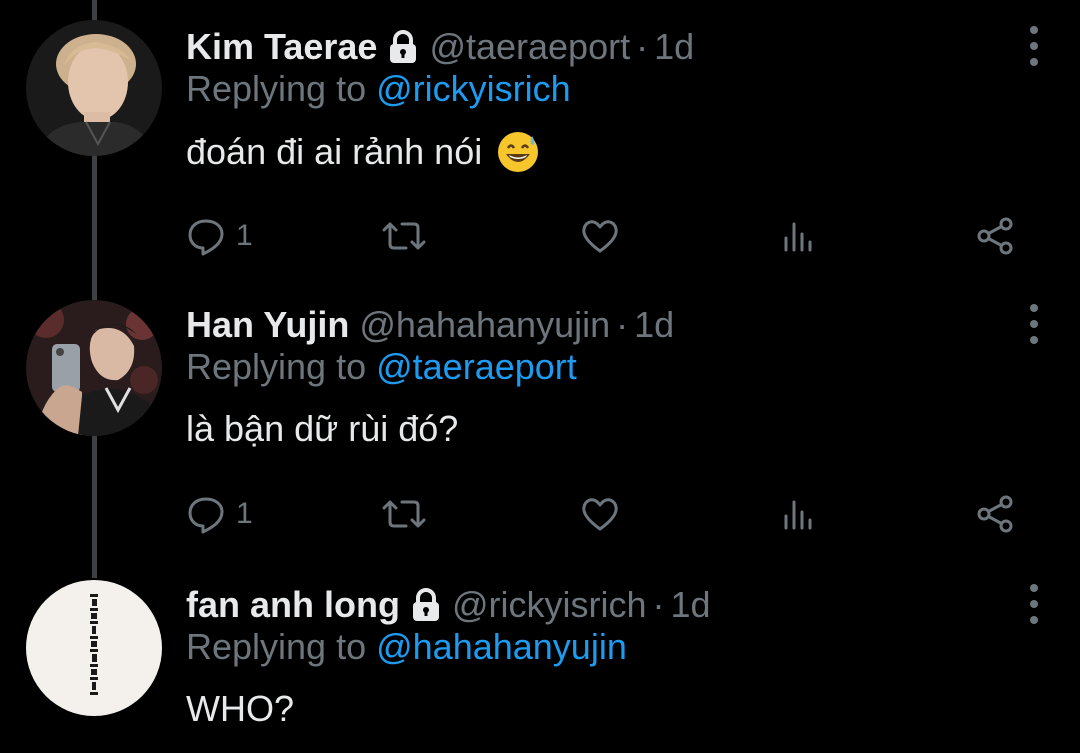 This screenshot has width=1080, height=753. What do you see at coordinates (501, 646) in the screenshot?
I see `mention-link: @hahahanyujin` at bounding box center [501, 646].